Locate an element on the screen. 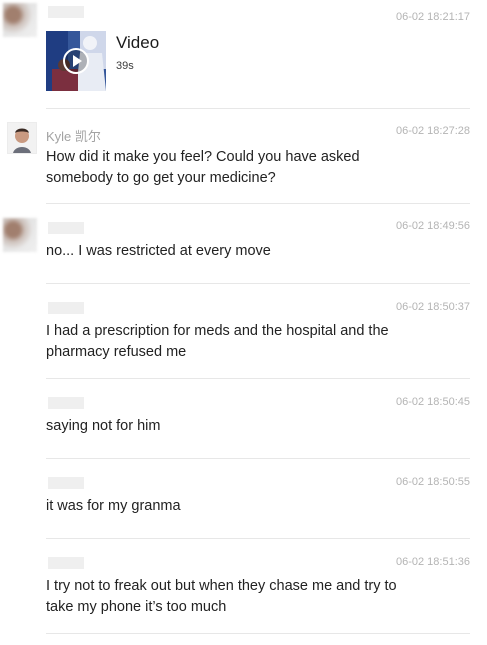 The width and height of the screenshot is (487, 645). message-line: it was for my granma is located at coordinates (113, 506).